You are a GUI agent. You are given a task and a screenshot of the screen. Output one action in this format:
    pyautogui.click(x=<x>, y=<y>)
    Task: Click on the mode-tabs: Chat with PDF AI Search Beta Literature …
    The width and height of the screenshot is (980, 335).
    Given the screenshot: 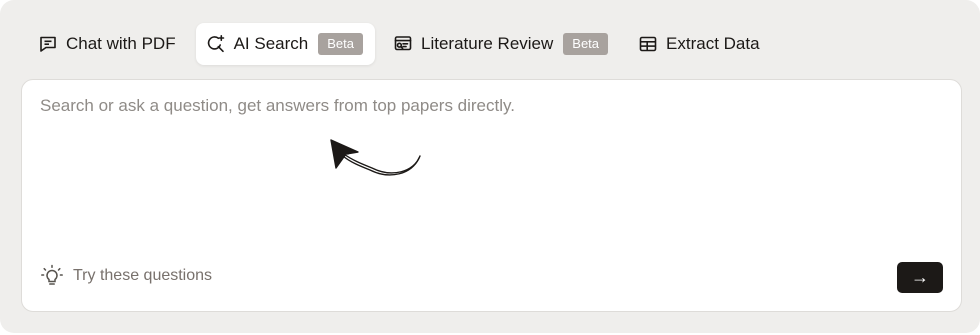 What is the action you would take?
    pyautogui.click(x=400, y=44)
    